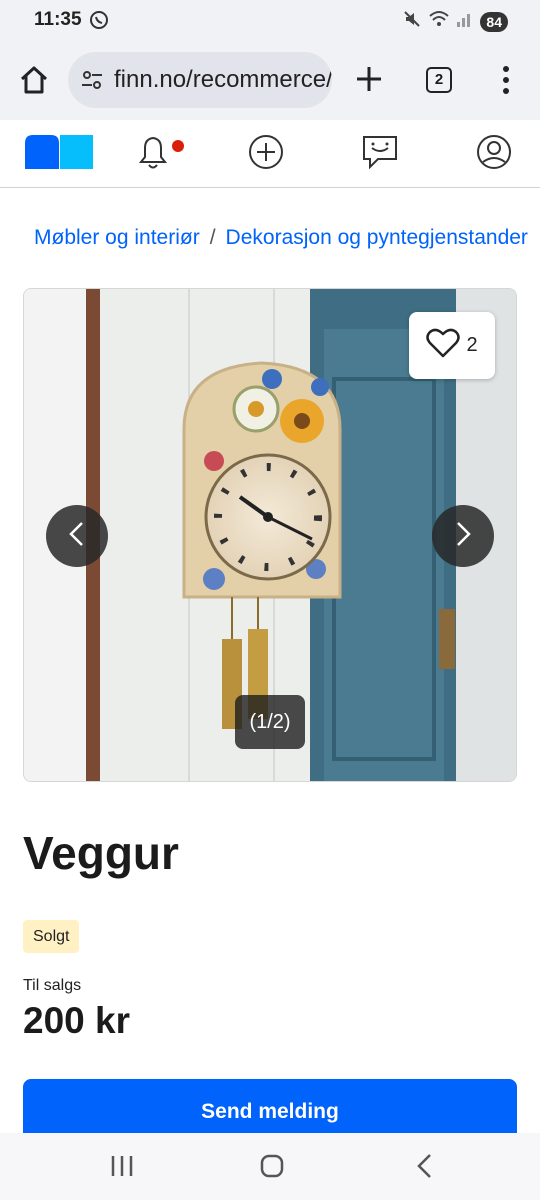 The height and width of the screenshot is (1200, 540). I want to click on status-badge: Solgt, so click(51, 936).